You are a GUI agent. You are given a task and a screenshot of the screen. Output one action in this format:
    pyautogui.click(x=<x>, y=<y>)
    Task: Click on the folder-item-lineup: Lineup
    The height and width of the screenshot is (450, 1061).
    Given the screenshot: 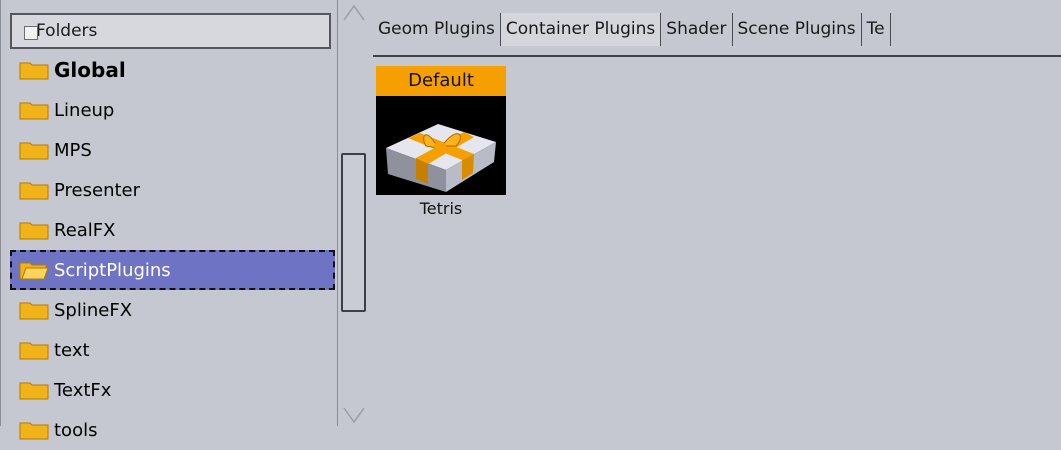 What is the action you would take?
    pyautogui.click(x=172, y=110)
    